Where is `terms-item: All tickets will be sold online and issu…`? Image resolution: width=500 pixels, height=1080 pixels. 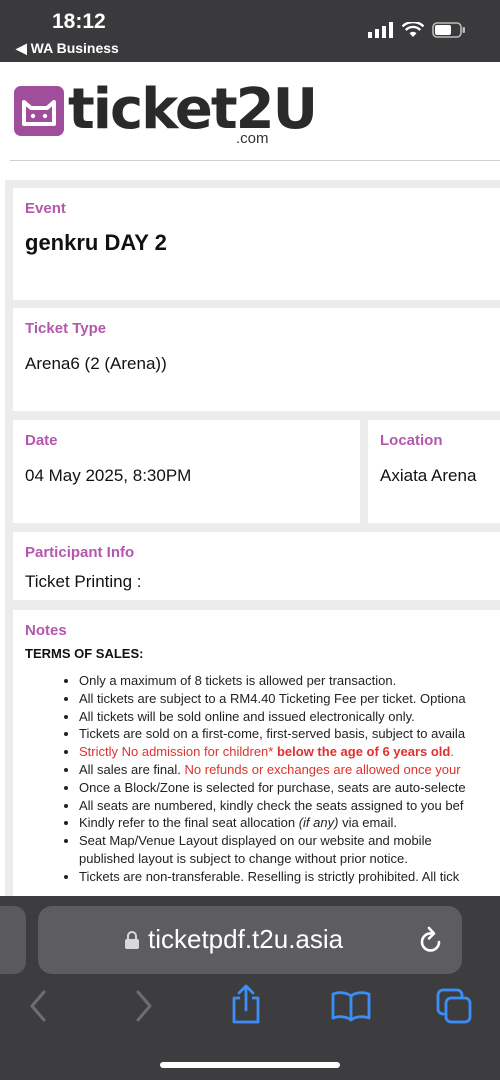
terms-item: All tickets will be sold online and issu… is located at coordinates (289, 717).